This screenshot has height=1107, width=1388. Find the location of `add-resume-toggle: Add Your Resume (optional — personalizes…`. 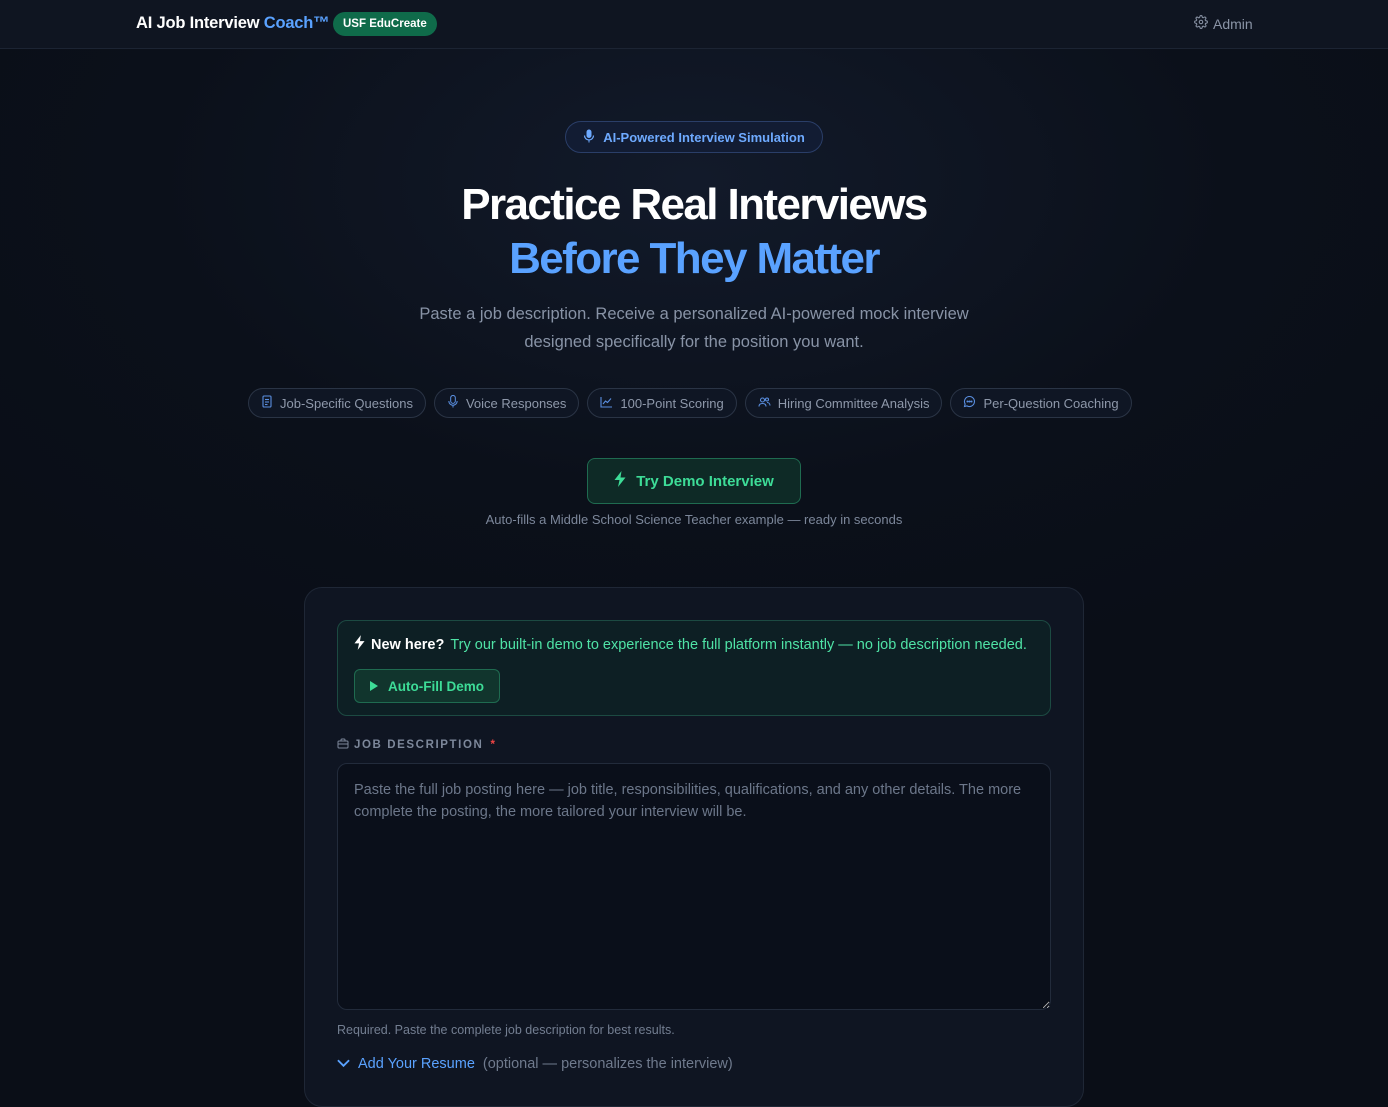

add-resume-toggle: Add Your Resume (optional — personalizes… is located at coordinates (535, 1064).